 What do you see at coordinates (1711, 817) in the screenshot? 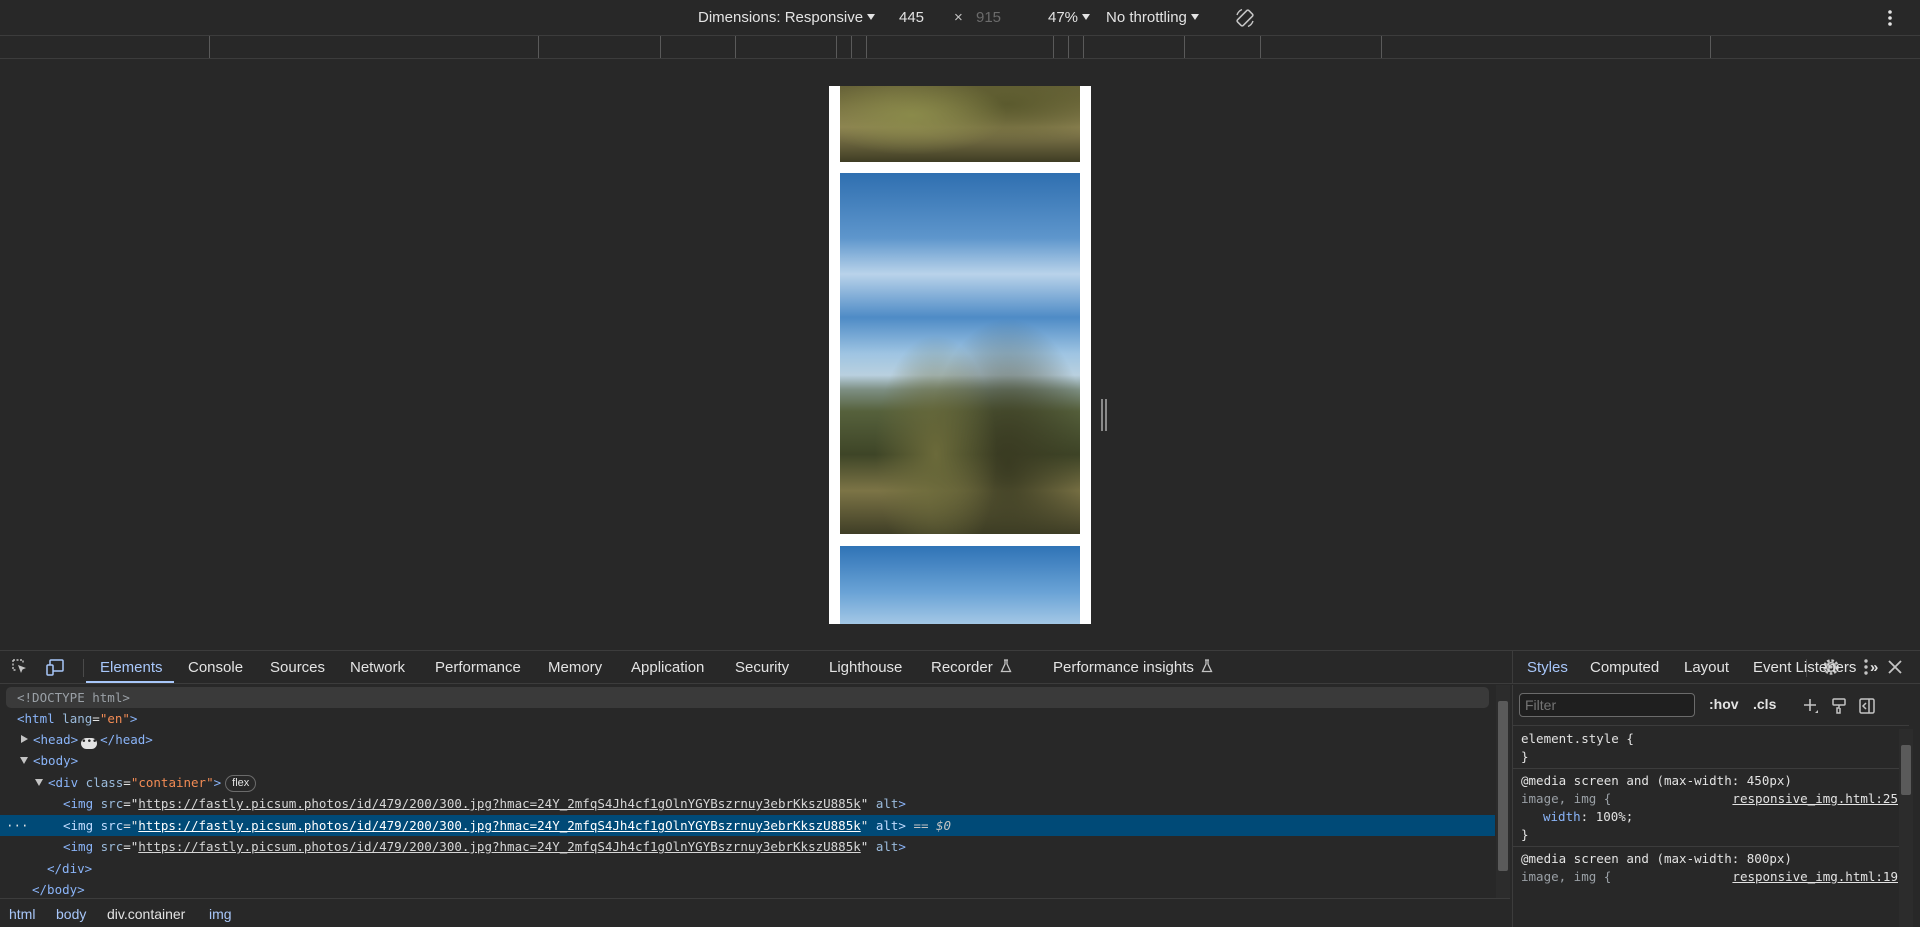
I see `css-declaration: width: 100%;` at bounding box center [1711, 817].